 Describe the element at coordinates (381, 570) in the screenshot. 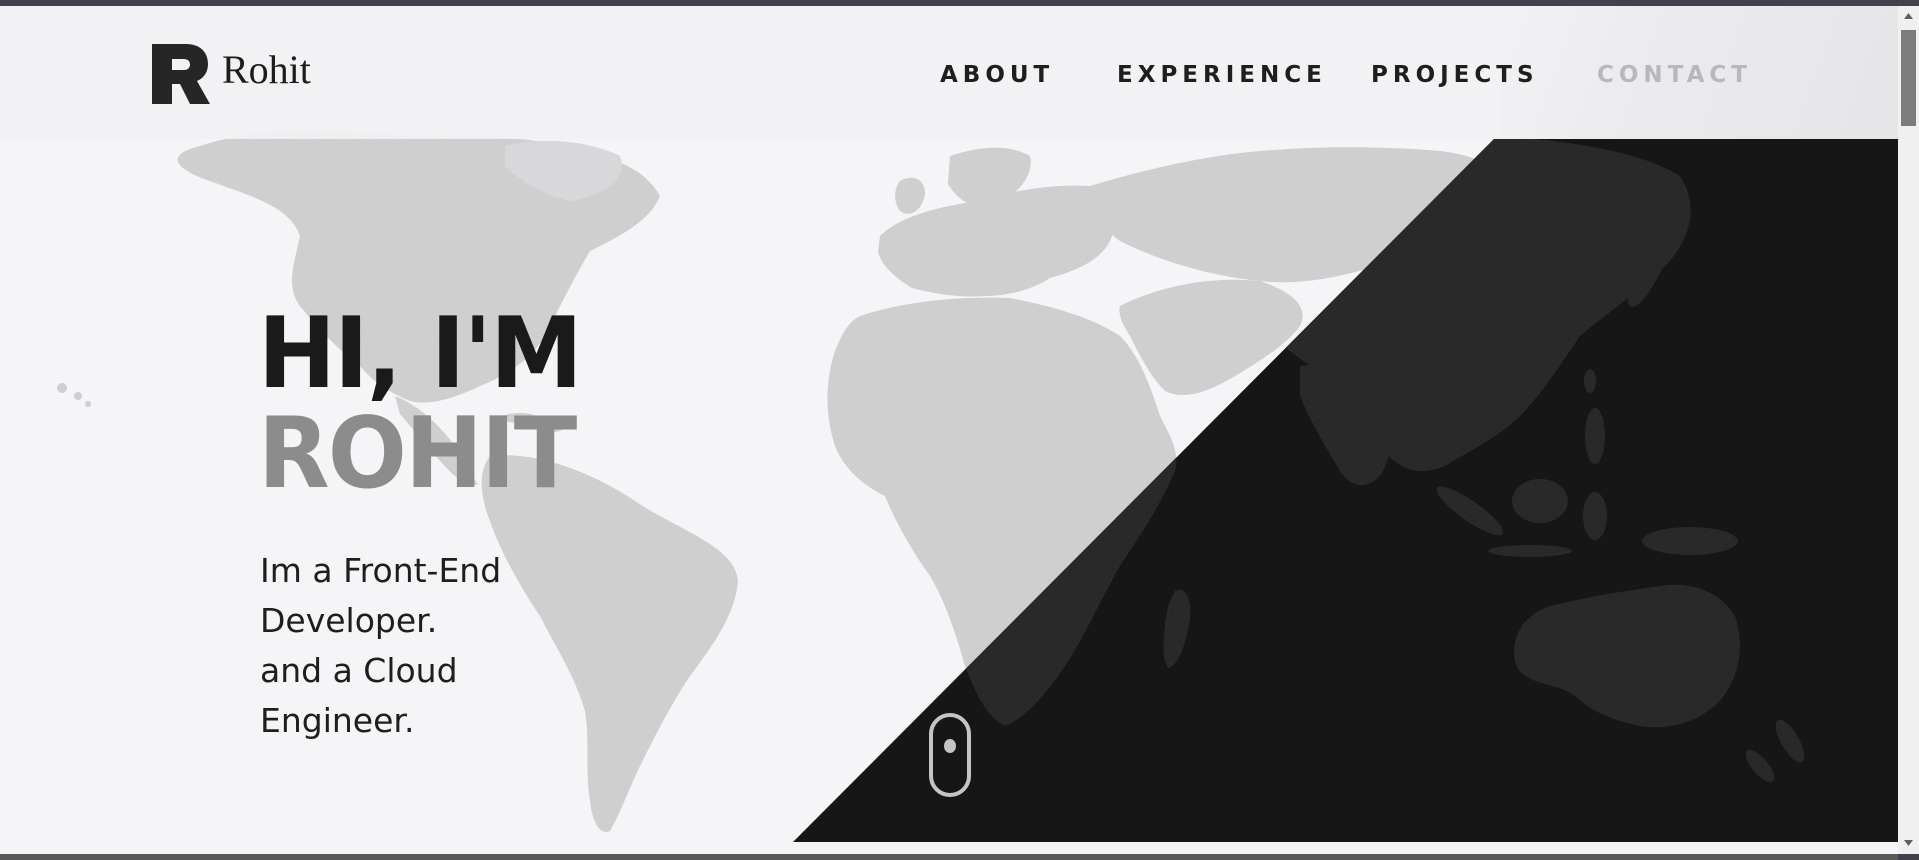

I see `tagline-line: Im a Front-End` at that location.